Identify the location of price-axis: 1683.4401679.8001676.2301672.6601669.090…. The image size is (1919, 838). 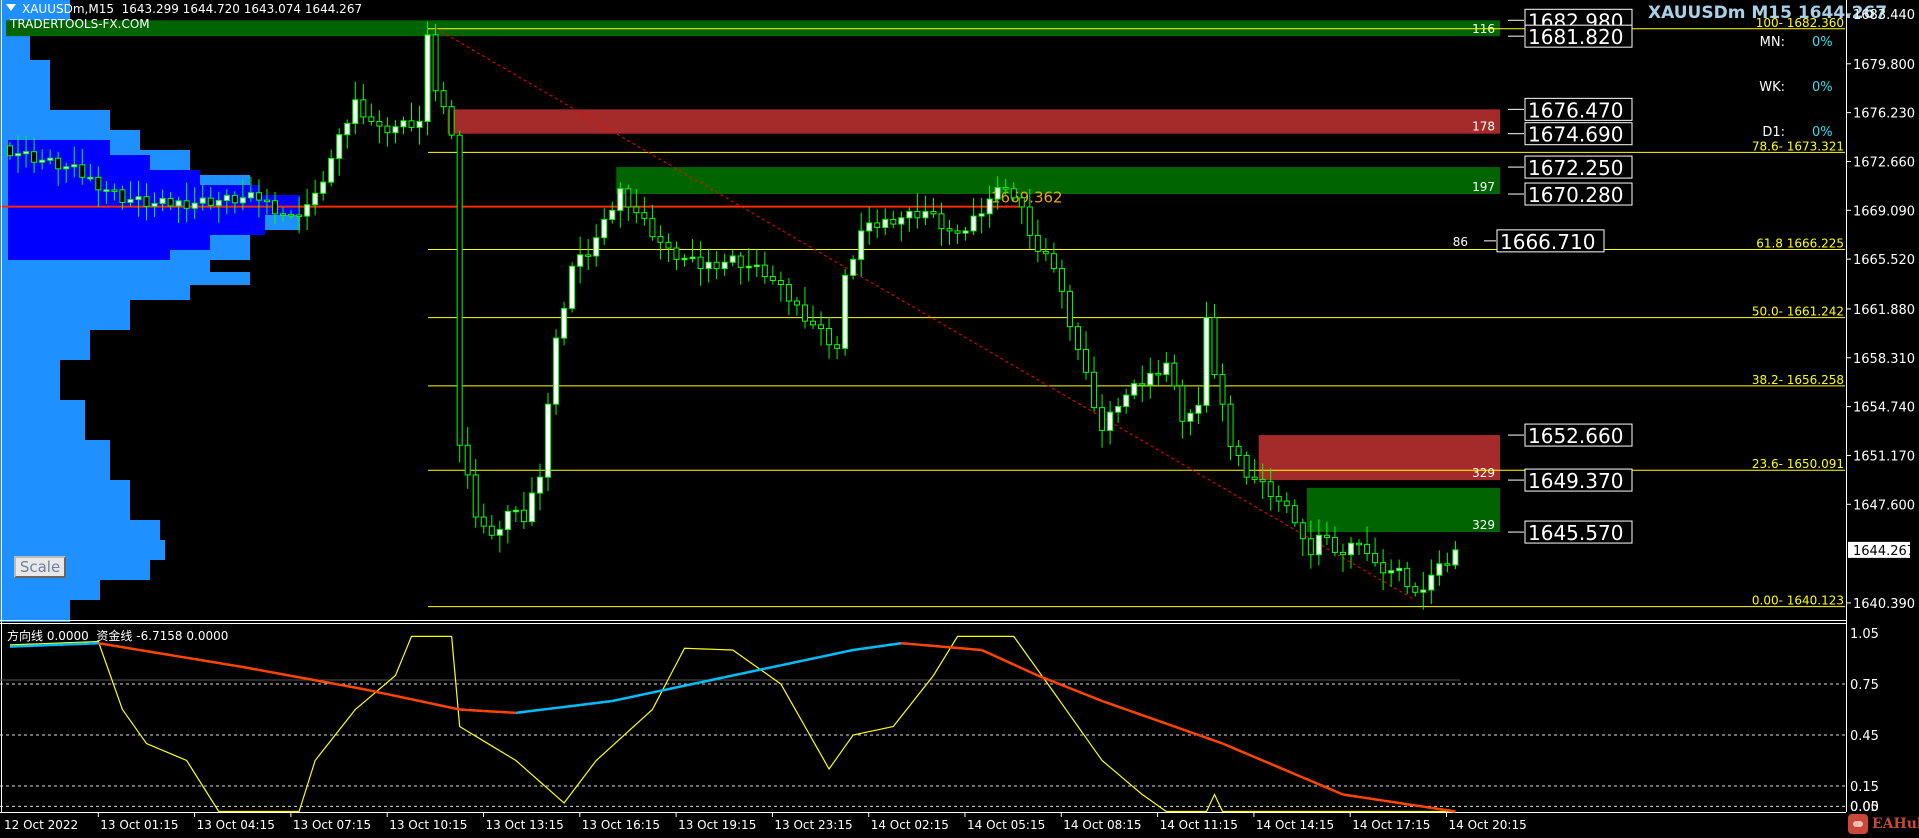
(1880, 310).